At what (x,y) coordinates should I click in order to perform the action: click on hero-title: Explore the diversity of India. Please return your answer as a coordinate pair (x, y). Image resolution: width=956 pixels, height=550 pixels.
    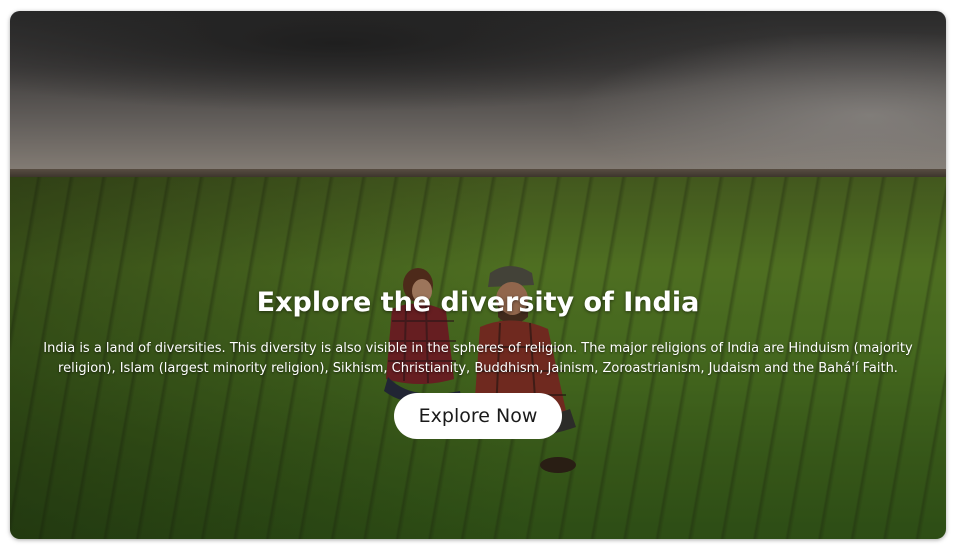
    Looking at the image, I should click on (478, 302).